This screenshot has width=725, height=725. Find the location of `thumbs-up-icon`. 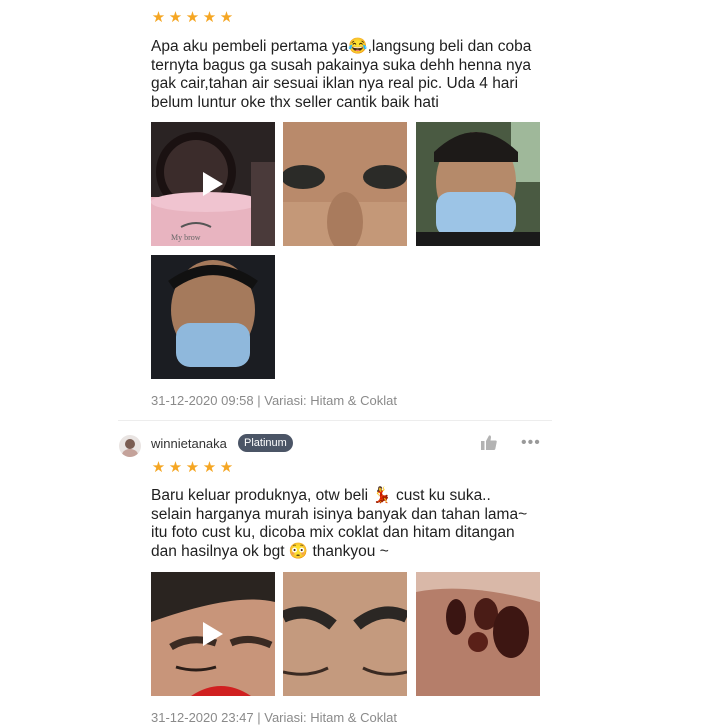

thumbs-up-icon is located at coordinates (489, 443).